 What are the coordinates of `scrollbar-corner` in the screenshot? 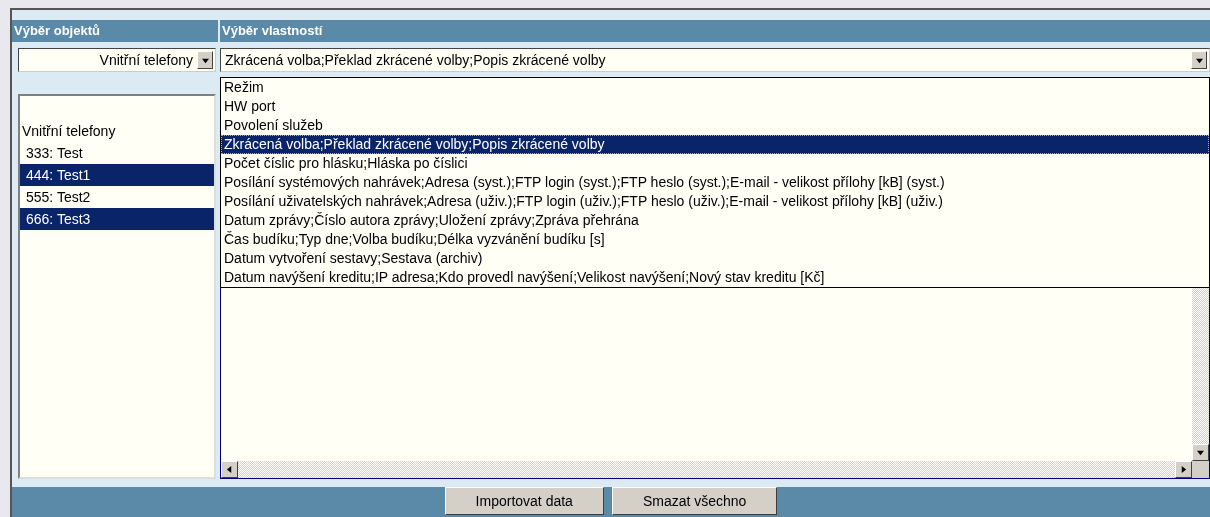 It's located at (1200, 469).